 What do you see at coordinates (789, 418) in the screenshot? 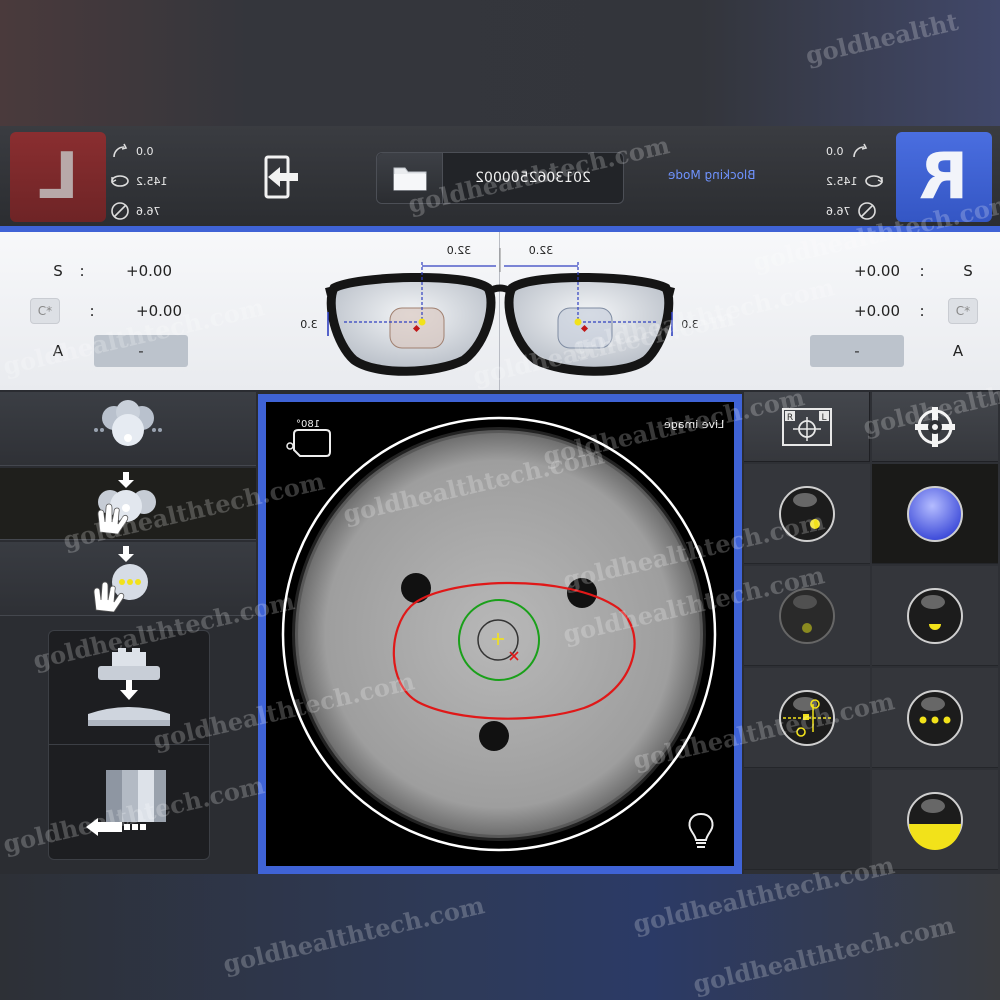
I see `svg-text: R` at bounding box center [789, 418].